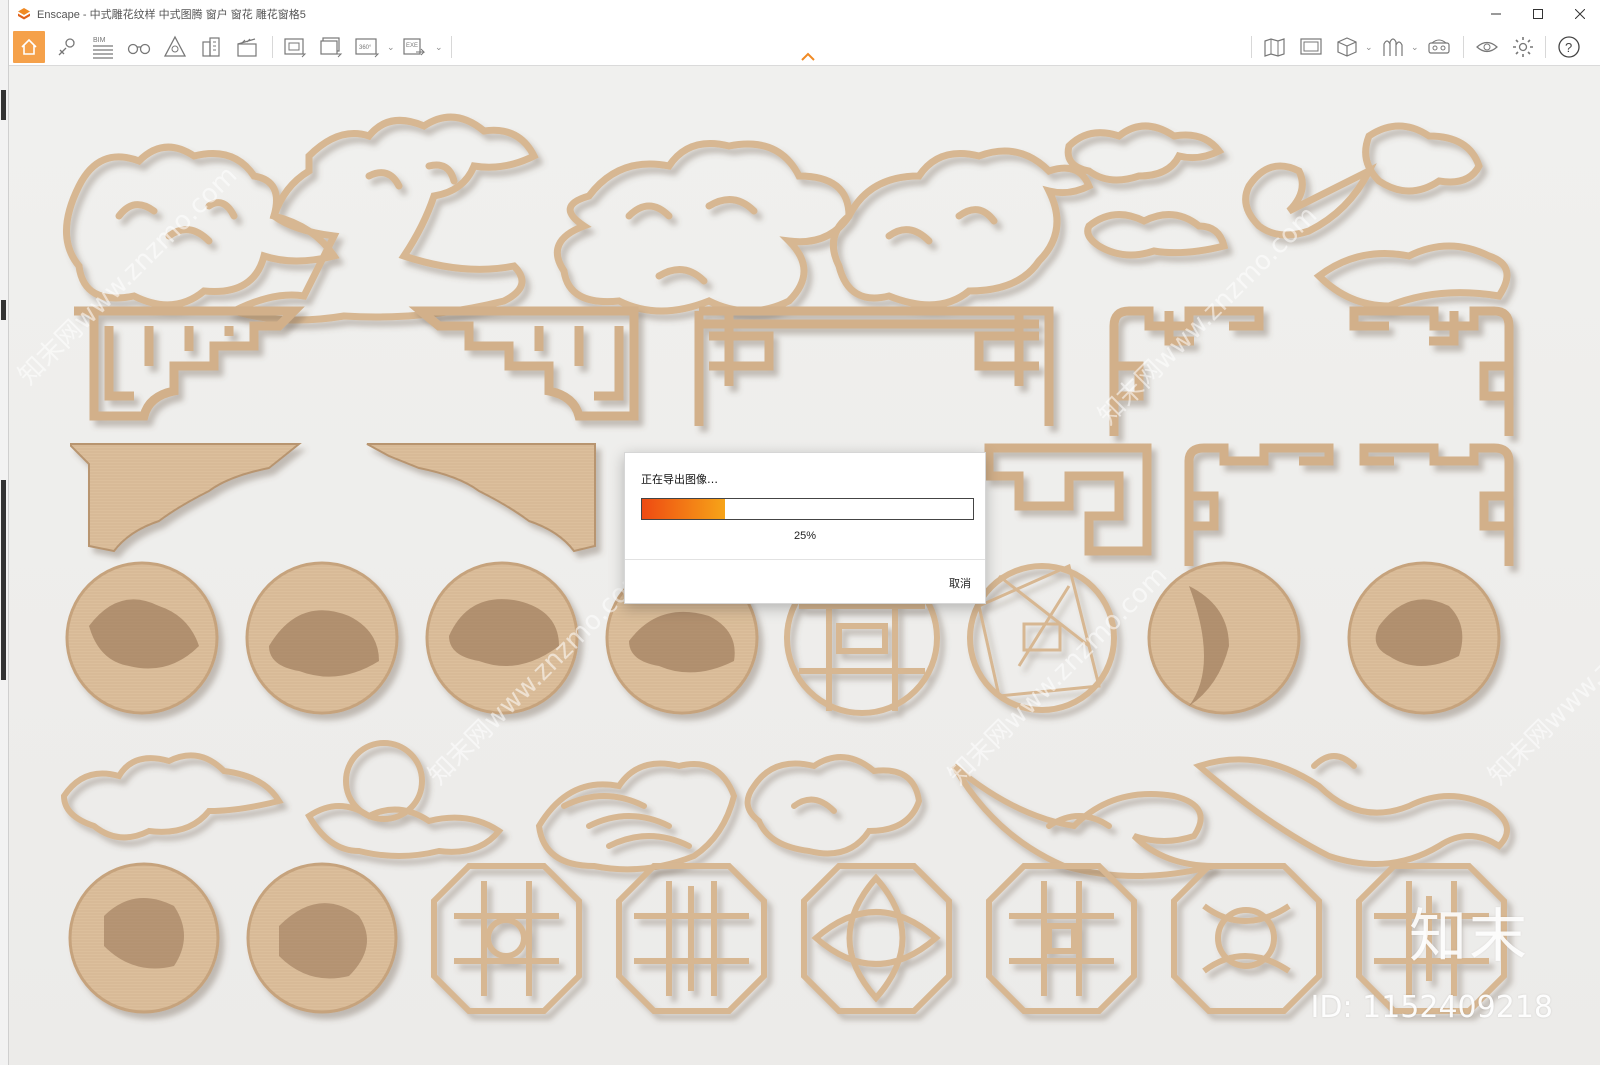 The image size is (1600, 1065). I want to click on collapse-toolbar-arrow-icon, so click(808, 57).